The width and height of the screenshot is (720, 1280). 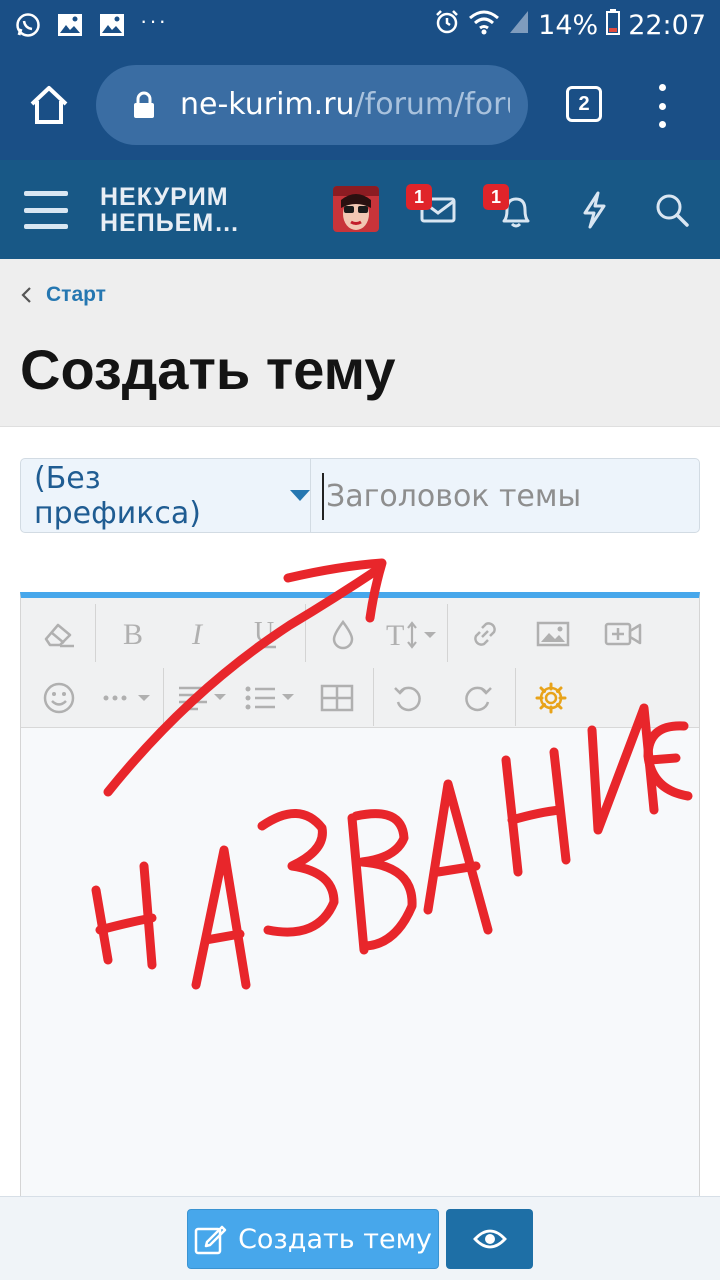 I want to click on thread-title-row: (Без префикса), so click(x=360, y=495).